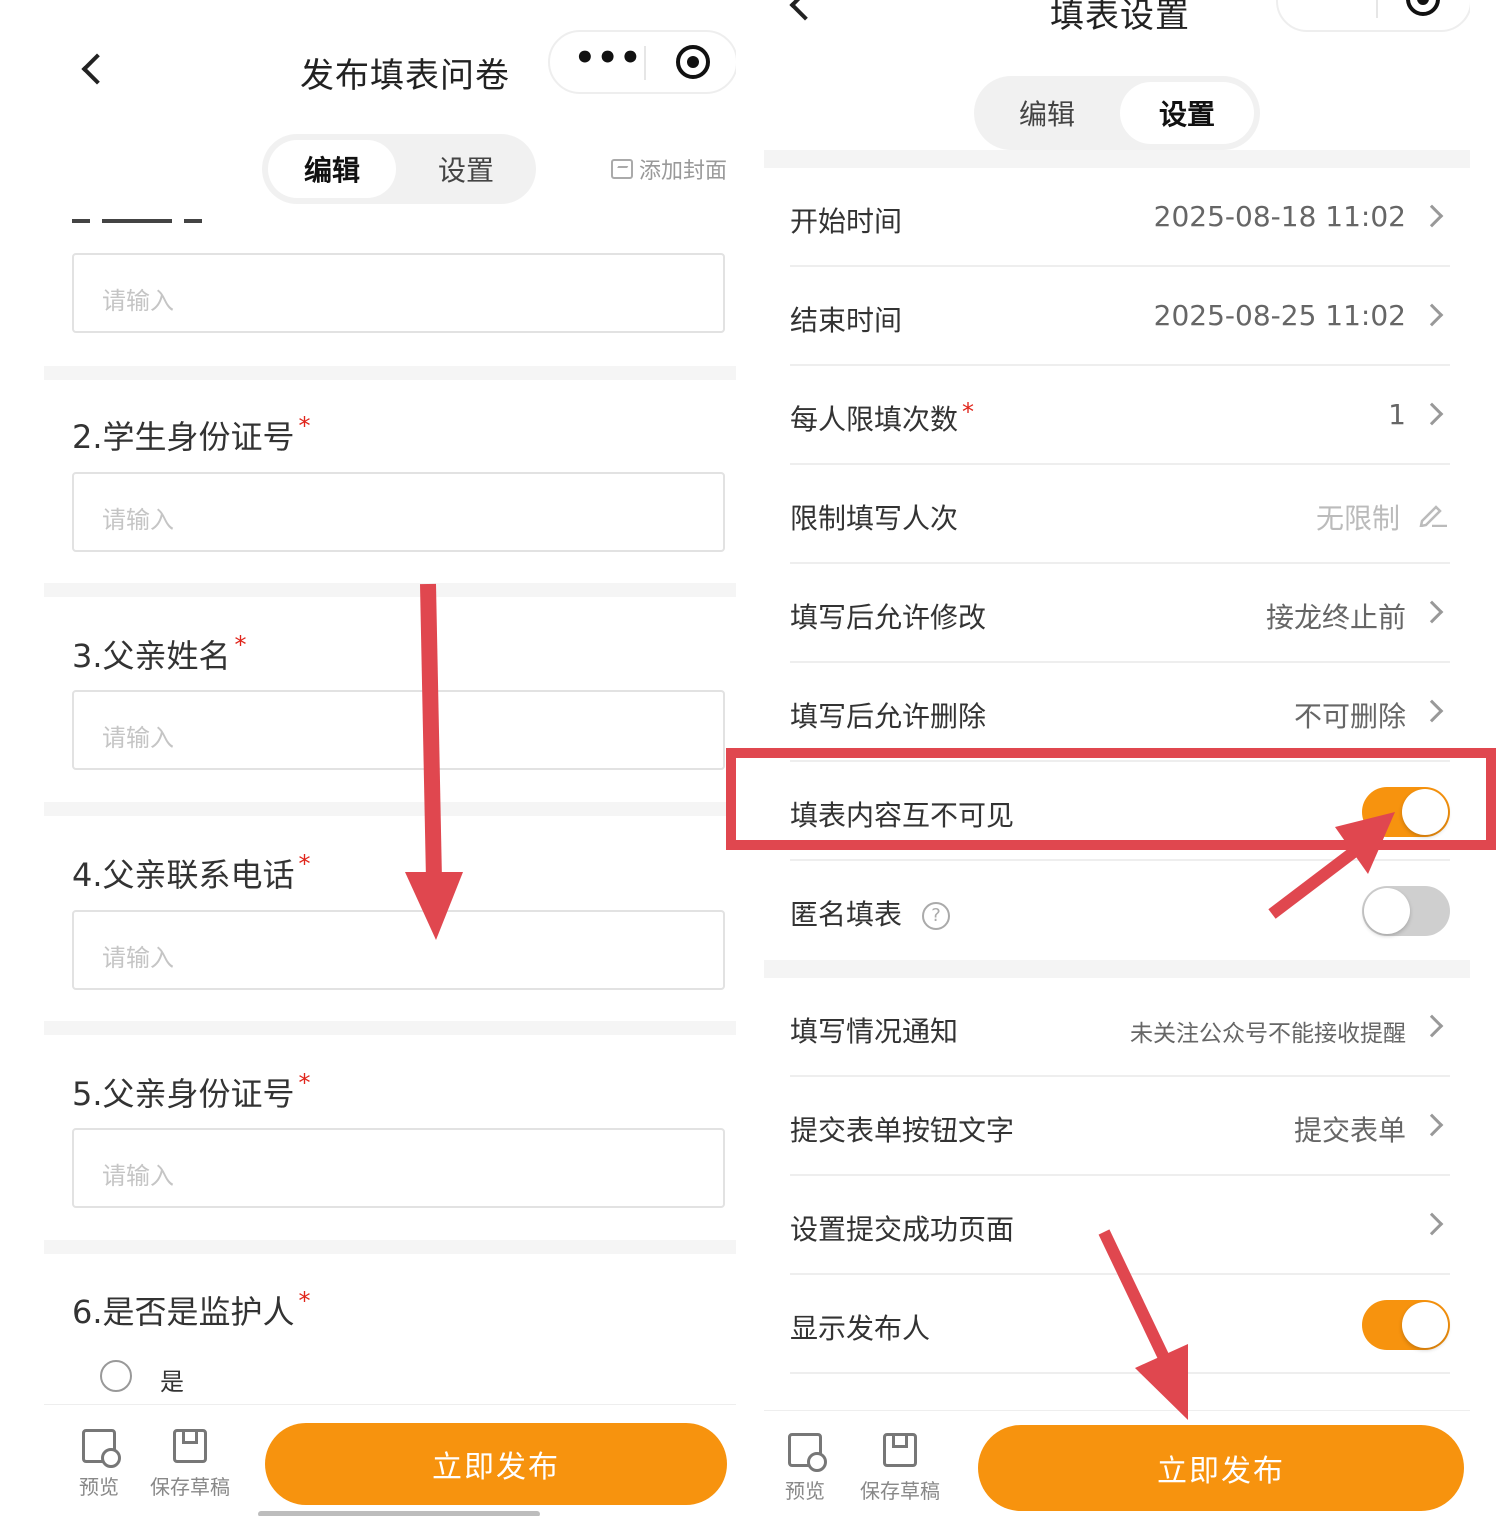 The image size is (1500, 1516). Describe the element at coordinates (1117, 1126) in the screenshot. I see `setting-submit-button-text: 提交表单按钮文字 提交表单` at that location.